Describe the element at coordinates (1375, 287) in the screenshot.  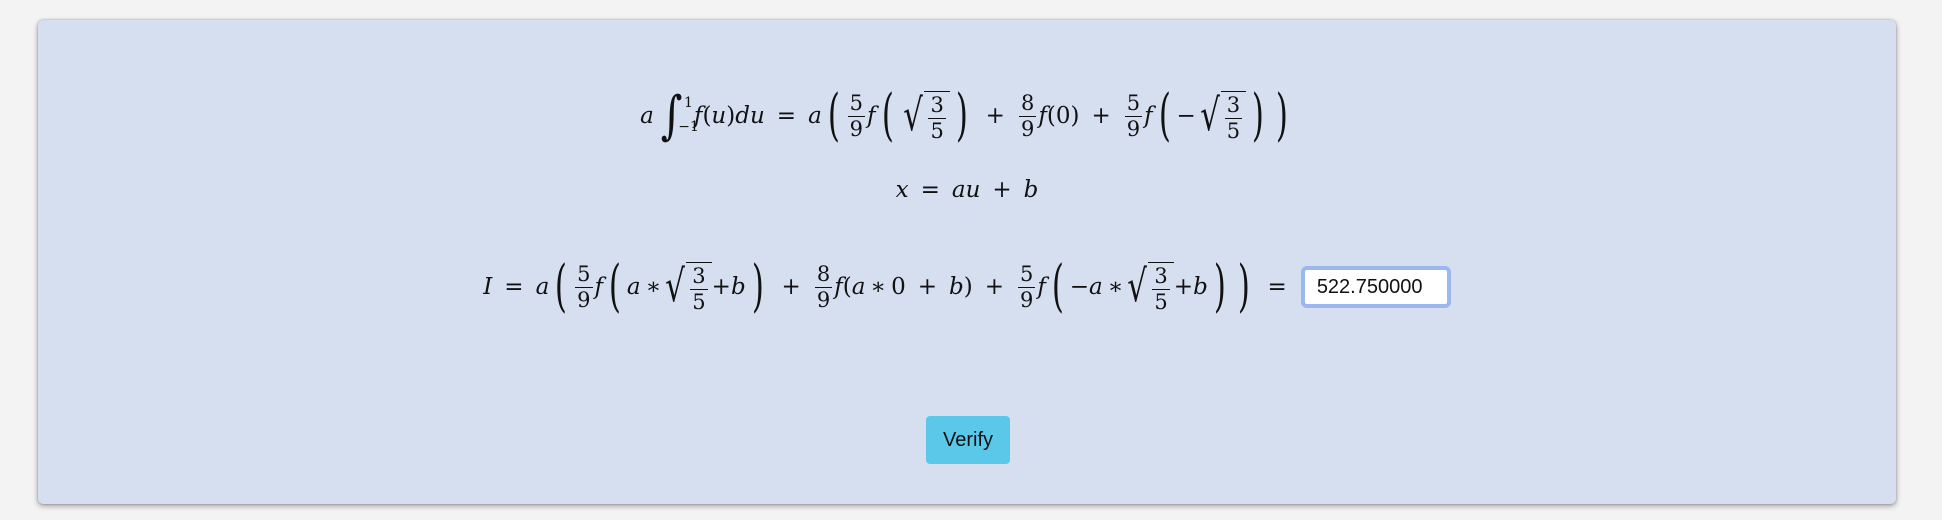
I see `answer-input` at that location.